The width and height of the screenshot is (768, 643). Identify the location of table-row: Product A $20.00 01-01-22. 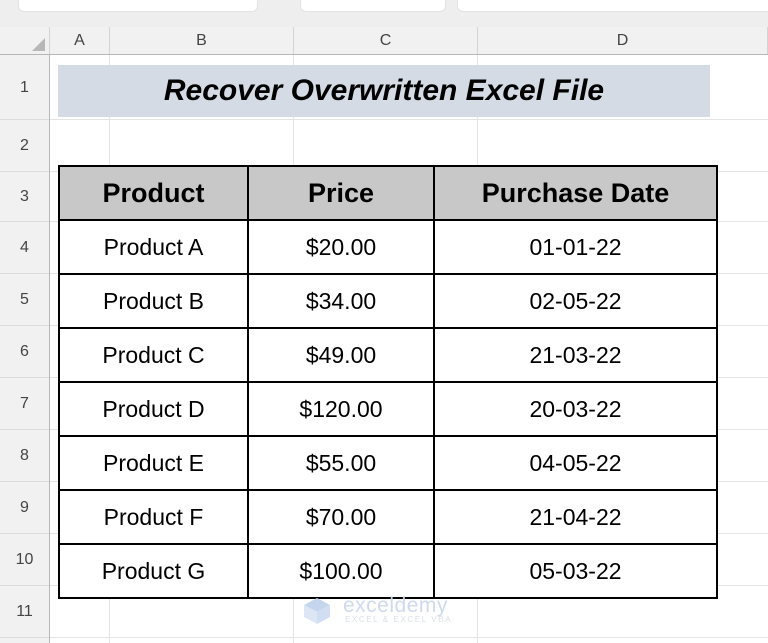
(388, 247).